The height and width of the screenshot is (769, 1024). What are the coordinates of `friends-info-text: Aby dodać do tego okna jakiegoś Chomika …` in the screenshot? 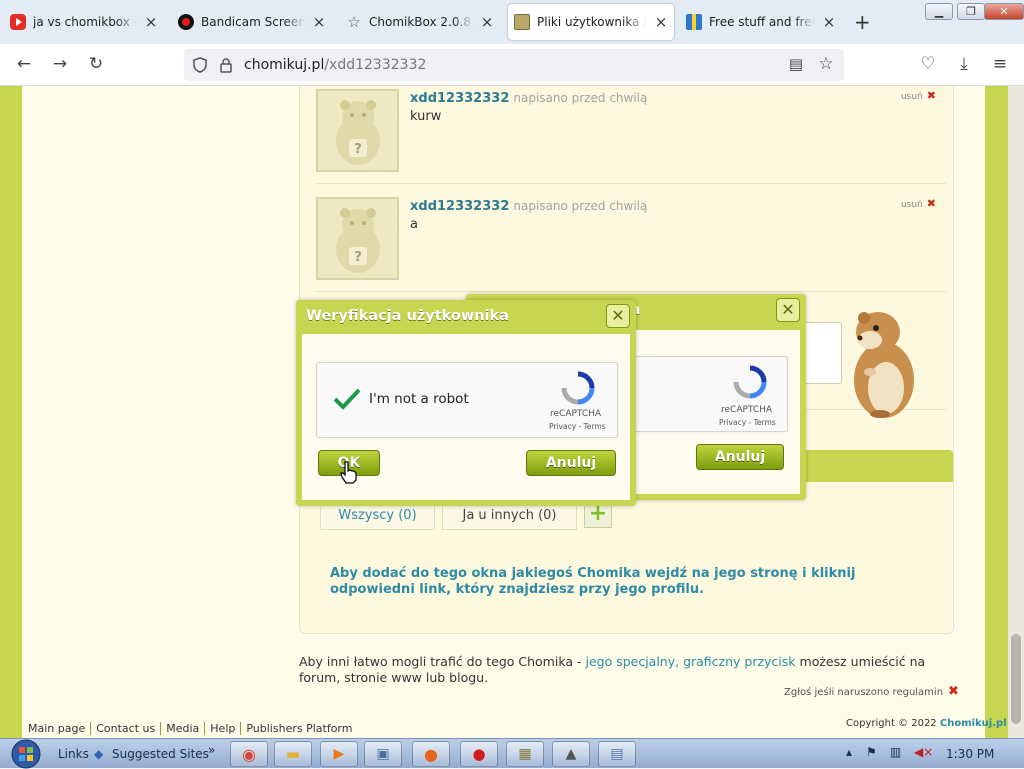 It's located at (593, 581).